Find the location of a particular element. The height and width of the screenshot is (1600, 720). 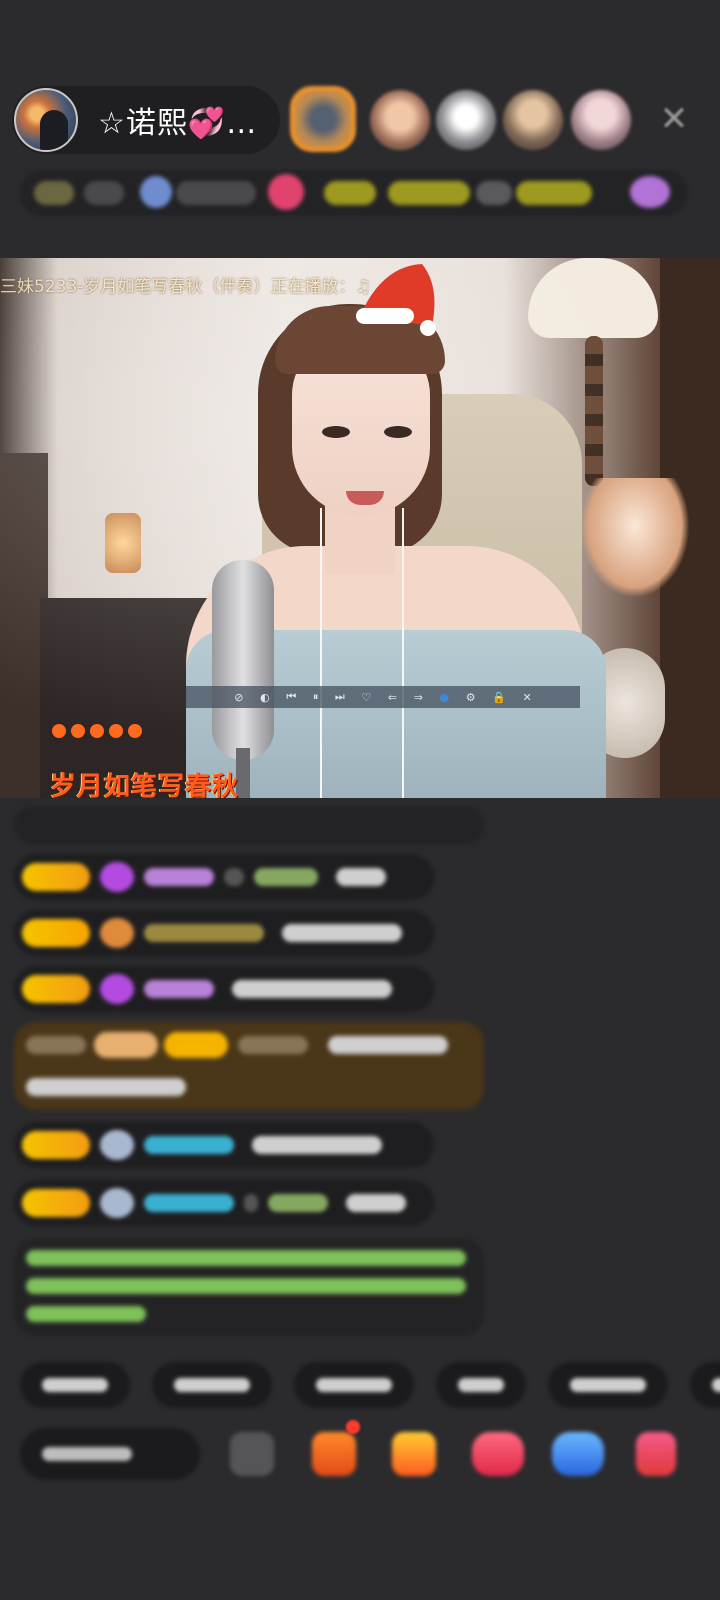

record-icon: ● is located at coordinates (445, 697).